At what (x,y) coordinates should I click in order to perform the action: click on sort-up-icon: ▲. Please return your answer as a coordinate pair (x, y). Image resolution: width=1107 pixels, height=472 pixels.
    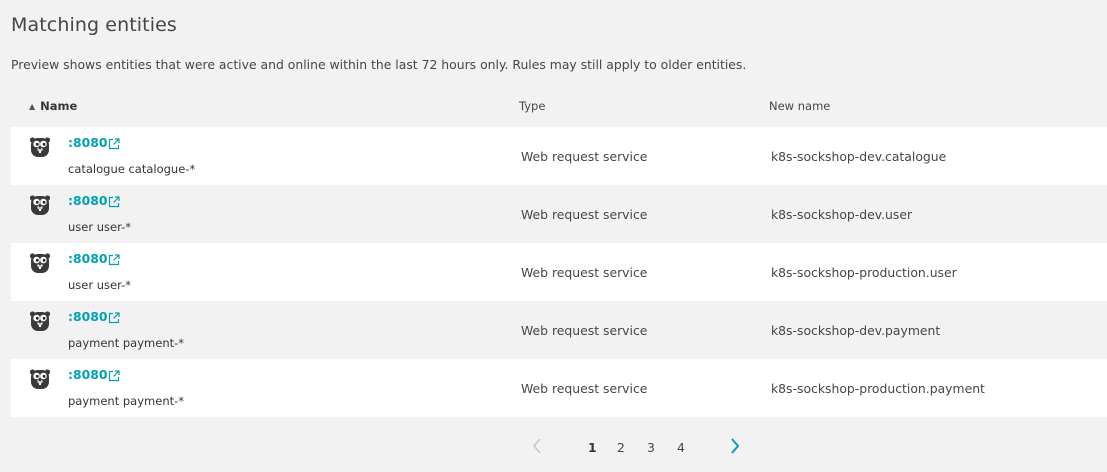
    Looking at the image, I should click on (32, 106).